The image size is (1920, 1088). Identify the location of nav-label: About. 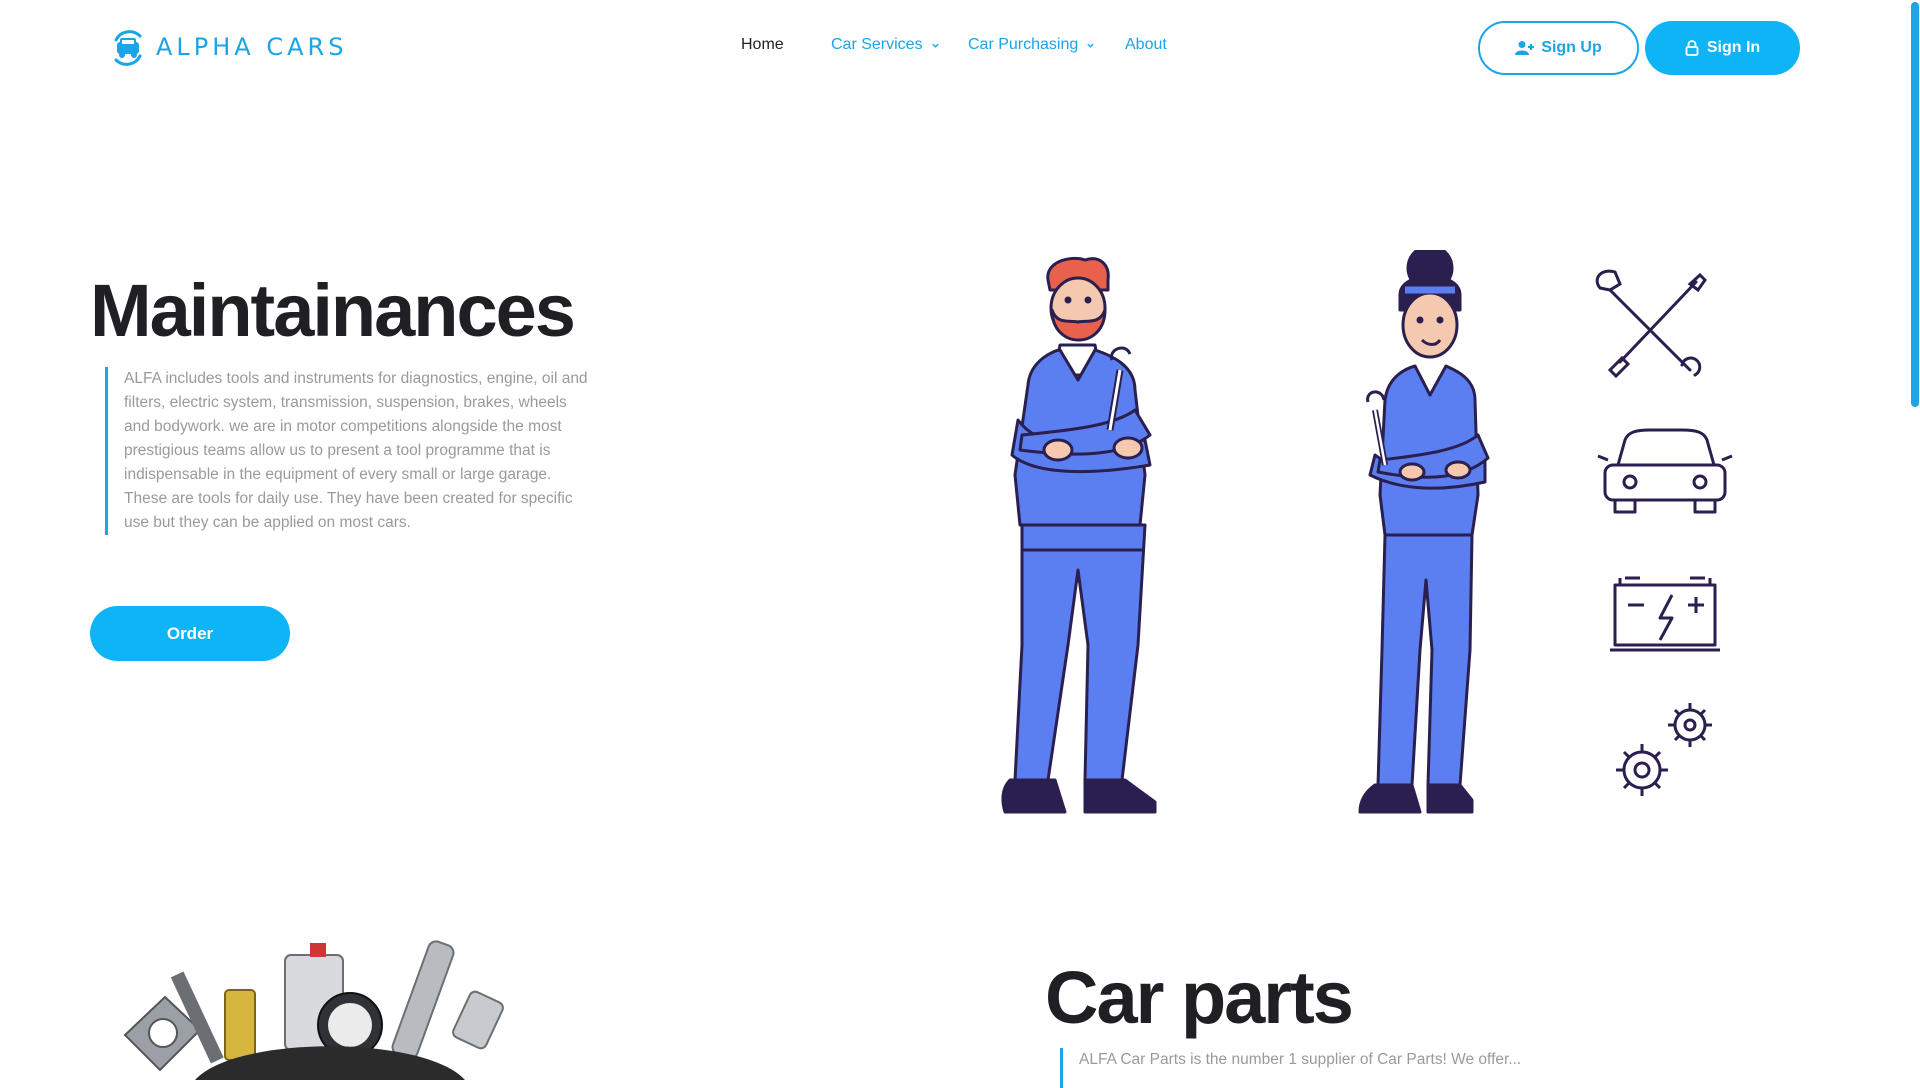
(1146, 44).